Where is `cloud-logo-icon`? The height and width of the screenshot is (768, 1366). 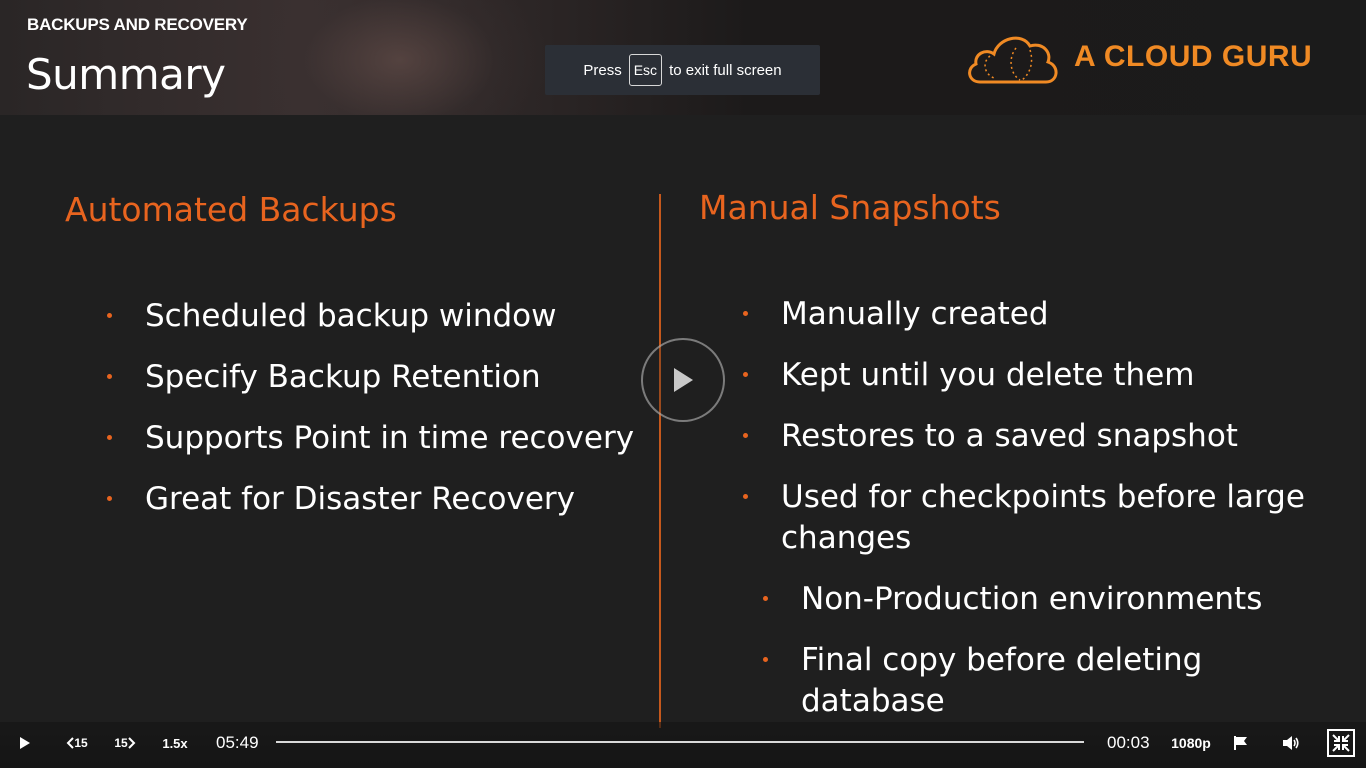 cloud-logo-icon is located at coordinates (1013, 60).